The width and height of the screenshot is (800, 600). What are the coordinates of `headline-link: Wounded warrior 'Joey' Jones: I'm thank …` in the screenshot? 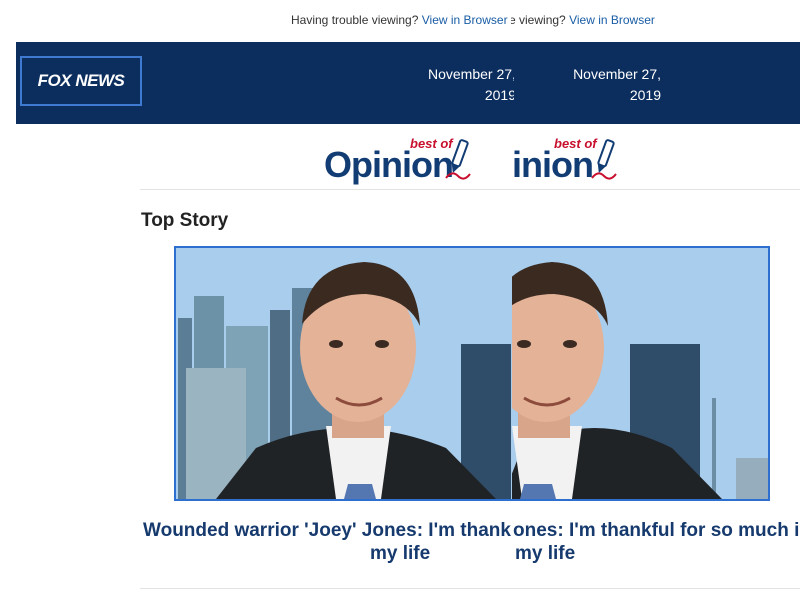 It's located at (328, 543).